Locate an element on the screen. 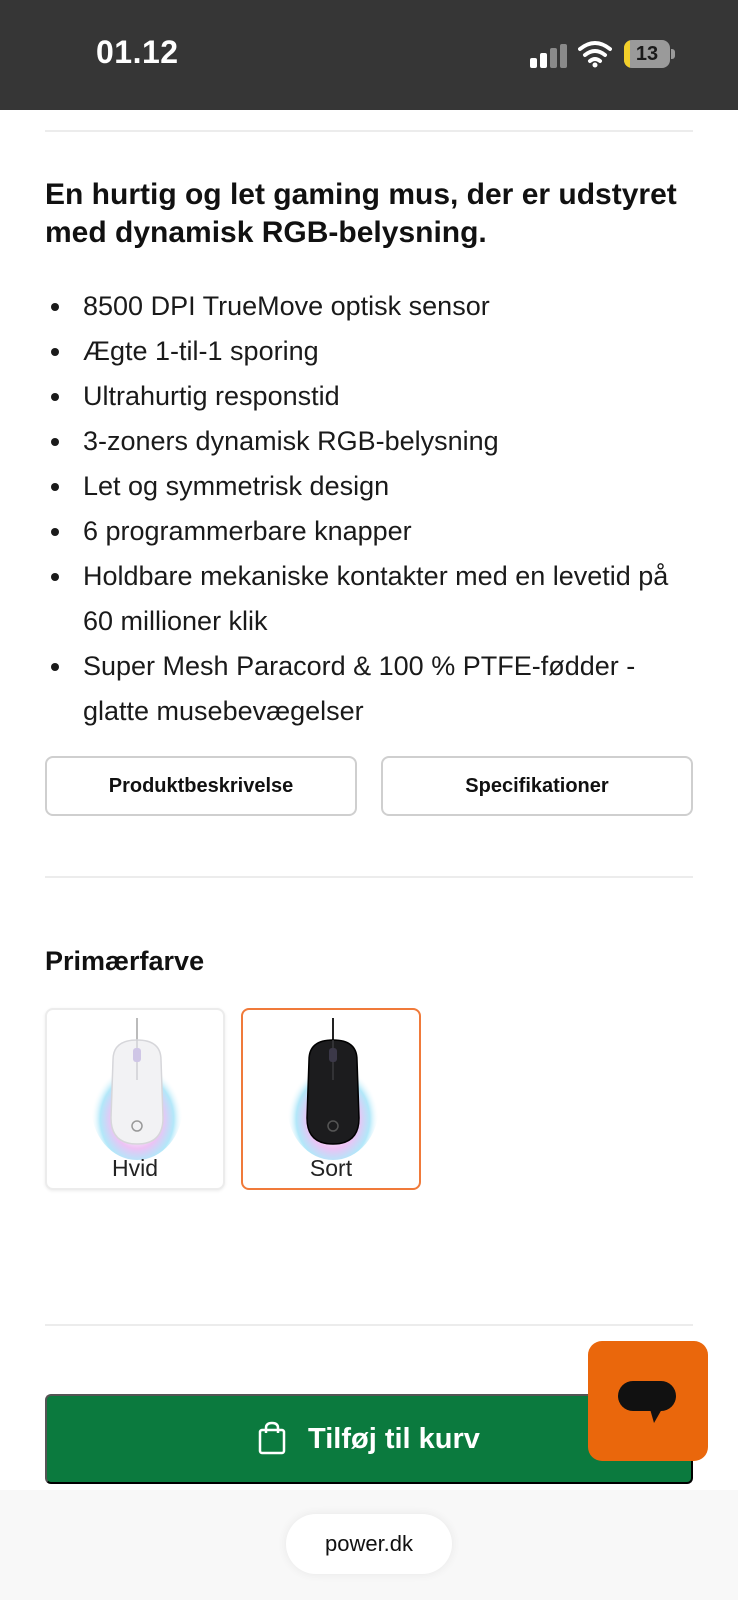 The height and width of the screenshot is (1600, 738). list-item: Ultrahurtig responstid is located at coordinates (370, 396).